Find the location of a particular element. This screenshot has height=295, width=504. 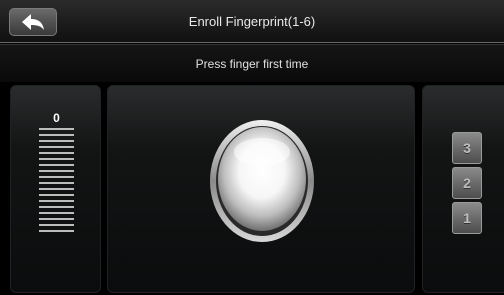

prompt-bar: Press finger first time is located at coordinates (252, 63).